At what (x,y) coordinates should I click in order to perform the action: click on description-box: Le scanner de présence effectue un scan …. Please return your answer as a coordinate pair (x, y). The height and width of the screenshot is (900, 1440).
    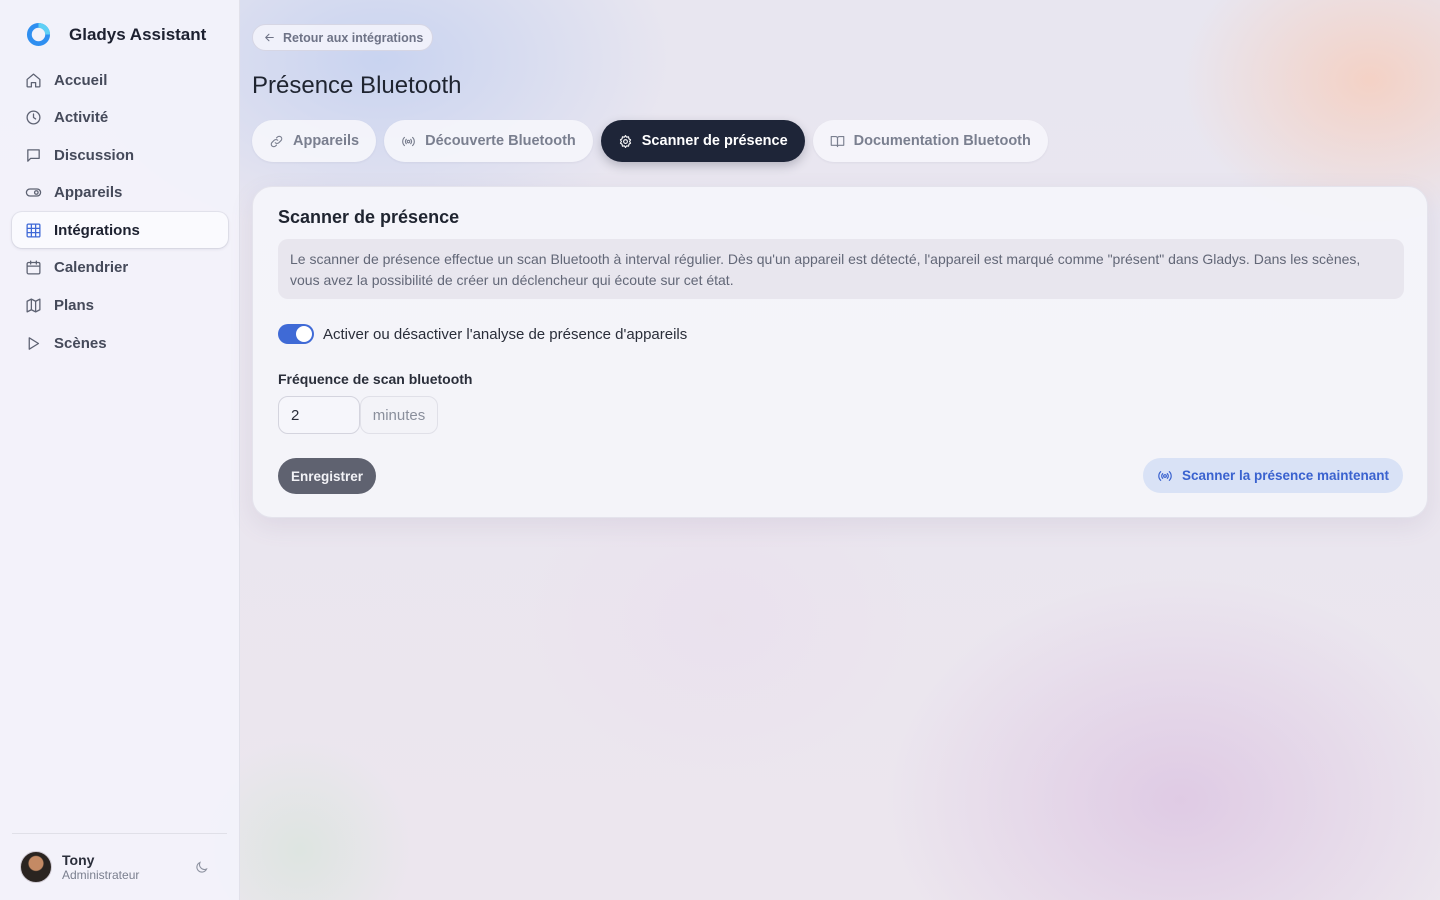
    Looking at the image, I should click on (841, 269).